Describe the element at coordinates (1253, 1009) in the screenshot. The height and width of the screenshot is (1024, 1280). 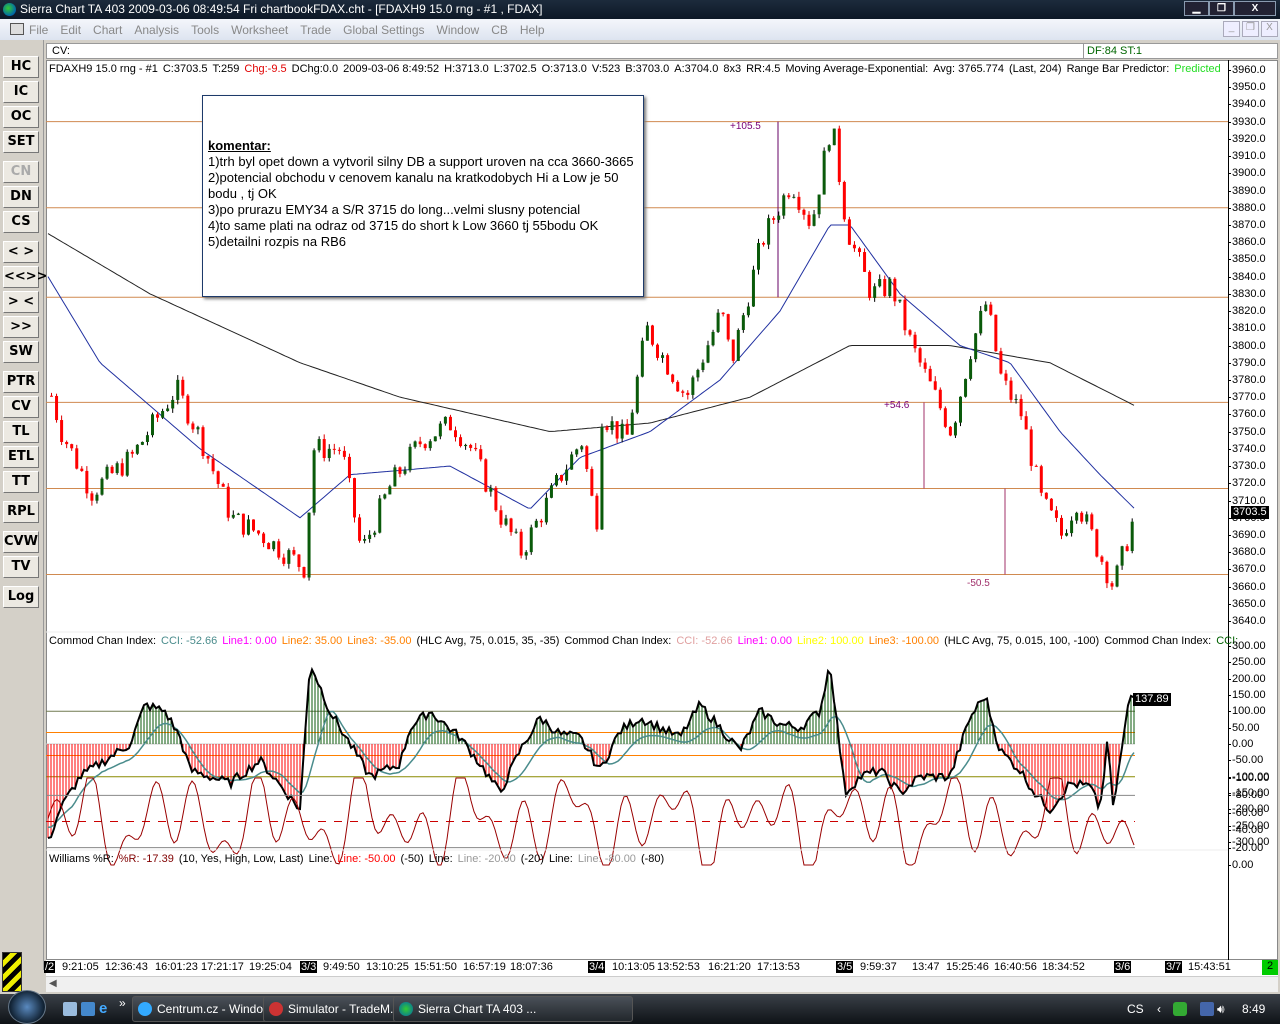
I see `clock: 8:49` at that location.